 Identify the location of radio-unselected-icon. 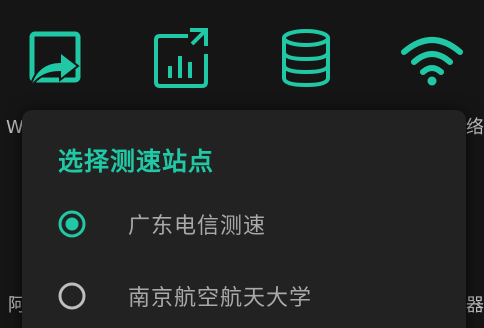
(72, 296).